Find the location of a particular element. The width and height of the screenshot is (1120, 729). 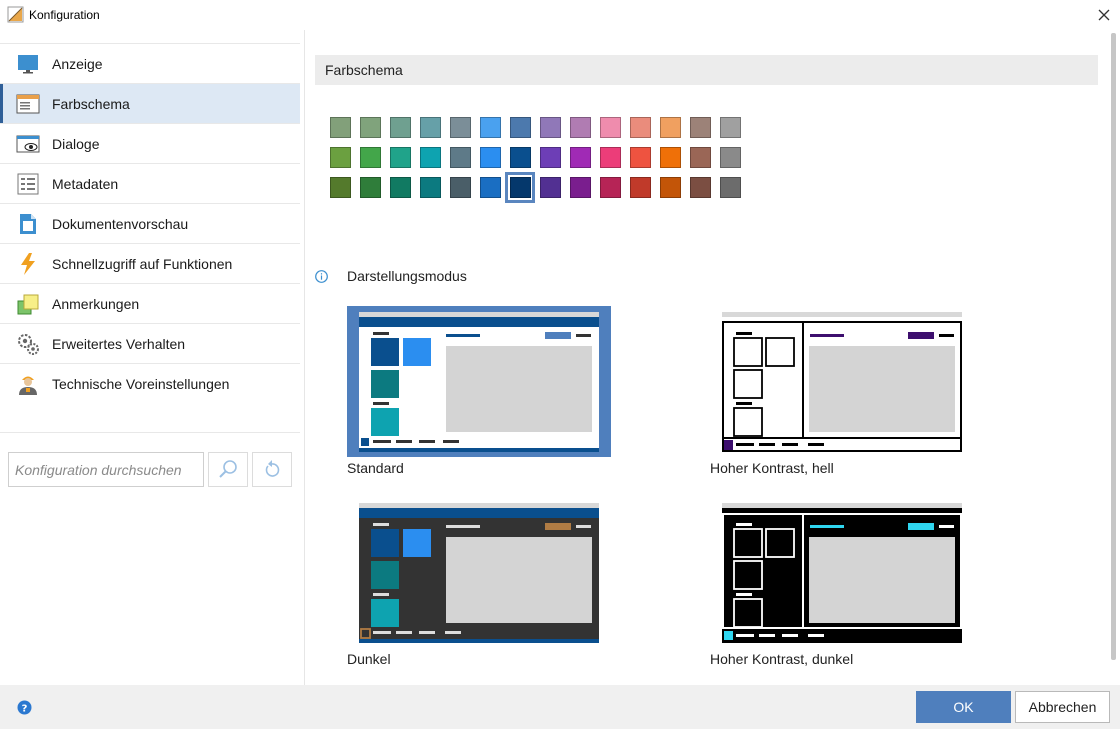

sidebar-item-label: Anmerkungen is located at coordinates (96, 304).